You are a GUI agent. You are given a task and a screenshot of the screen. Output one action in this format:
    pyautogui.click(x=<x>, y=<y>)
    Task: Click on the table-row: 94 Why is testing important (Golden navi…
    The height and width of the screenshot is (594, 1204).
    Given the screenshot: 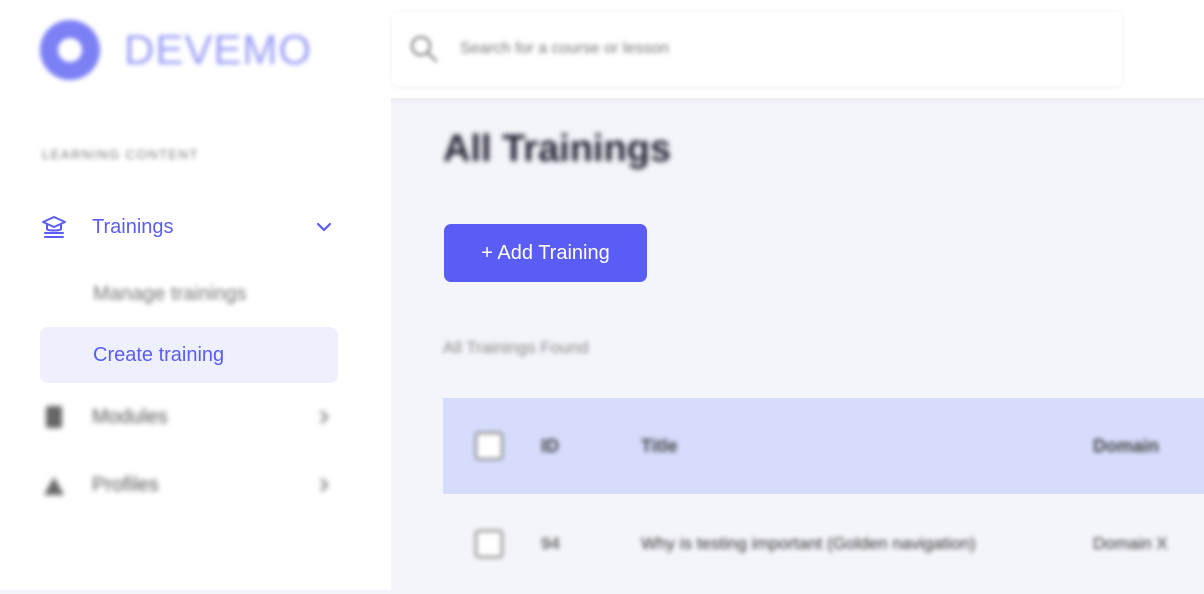 What is the action you would take?
    pyautogui.click(x=823, y=544)
    